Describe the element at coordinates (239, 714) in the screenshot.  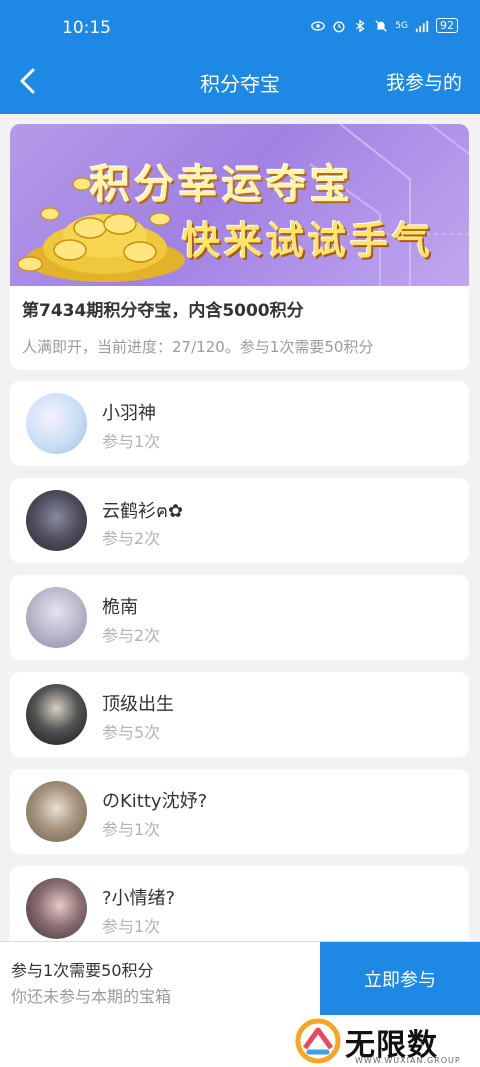
I see `participant-item: 顶级出生 参与5次` at that location.